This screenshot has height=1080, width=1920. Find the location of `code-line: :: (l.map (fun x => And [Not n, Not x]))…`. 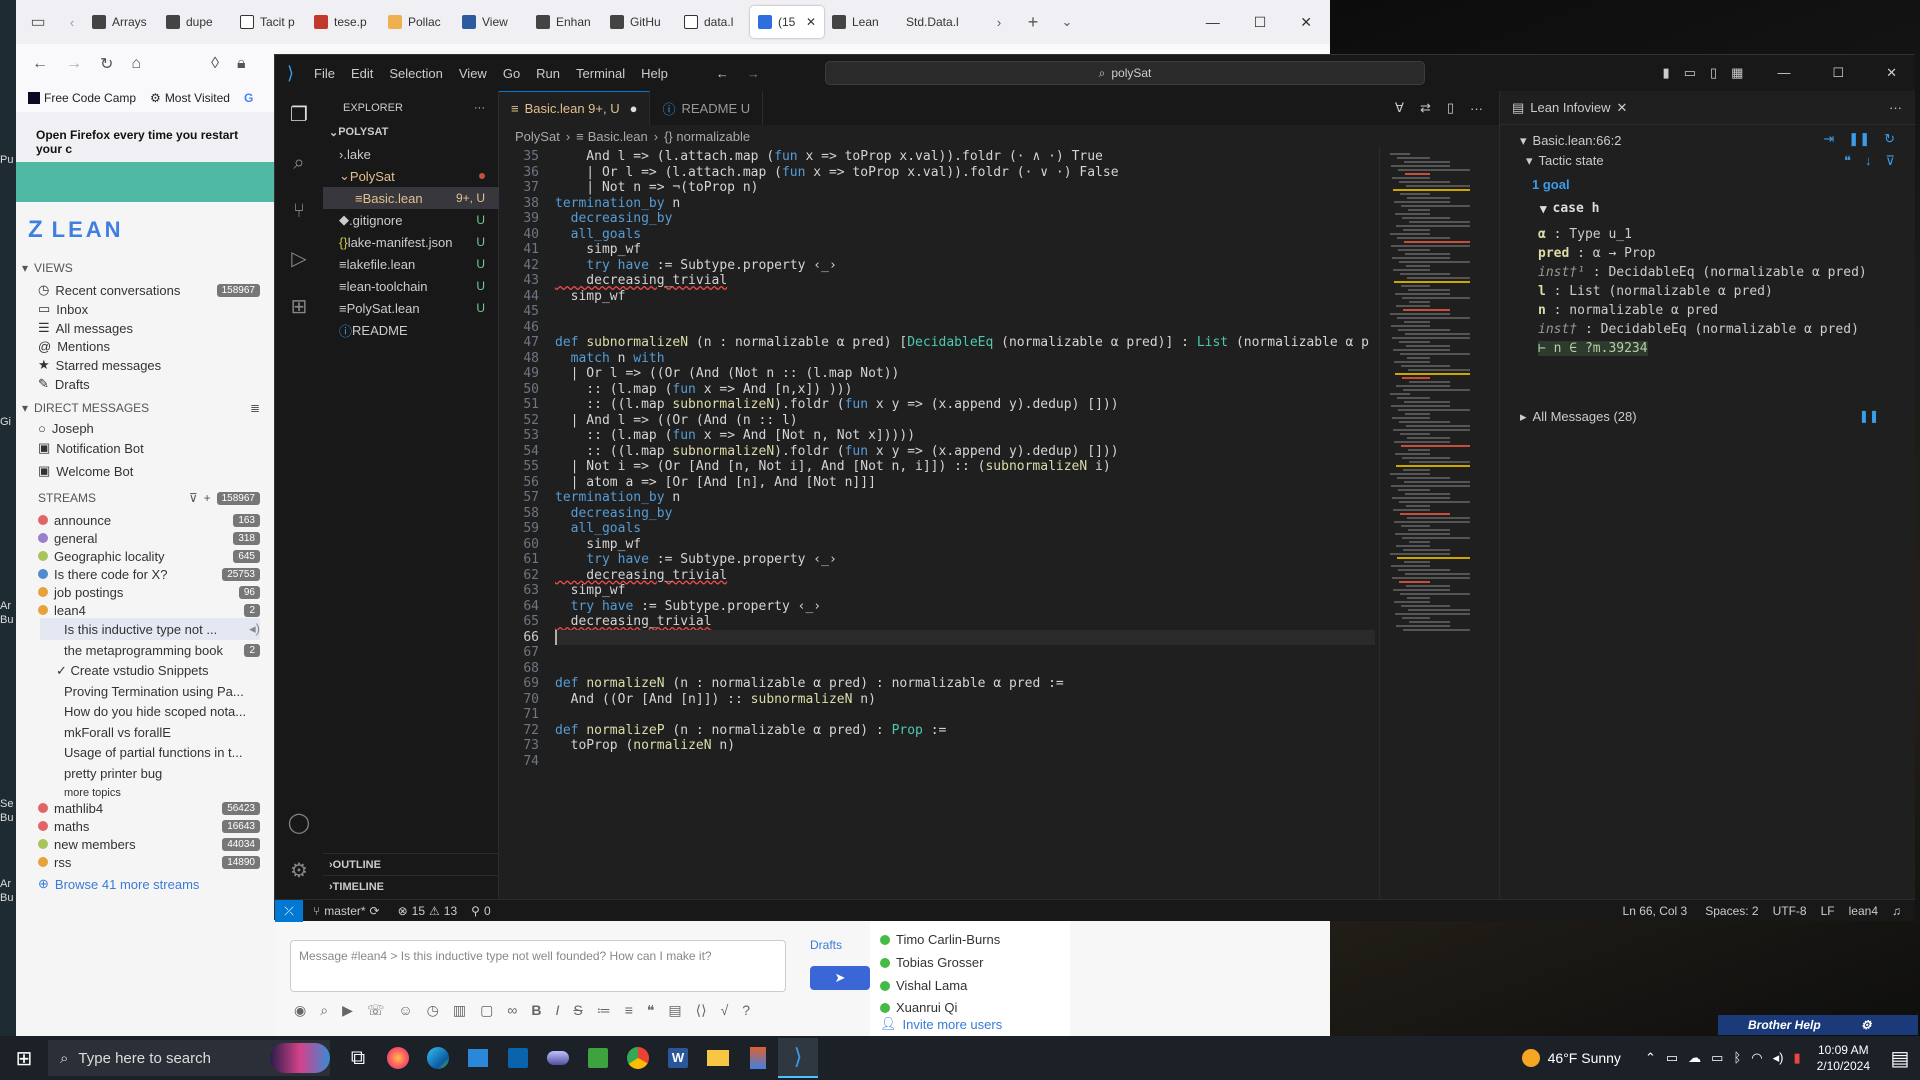

code-line: :: (l.map (fun x => And [Not n, Not x]))… is located at coordinates (735, 435).